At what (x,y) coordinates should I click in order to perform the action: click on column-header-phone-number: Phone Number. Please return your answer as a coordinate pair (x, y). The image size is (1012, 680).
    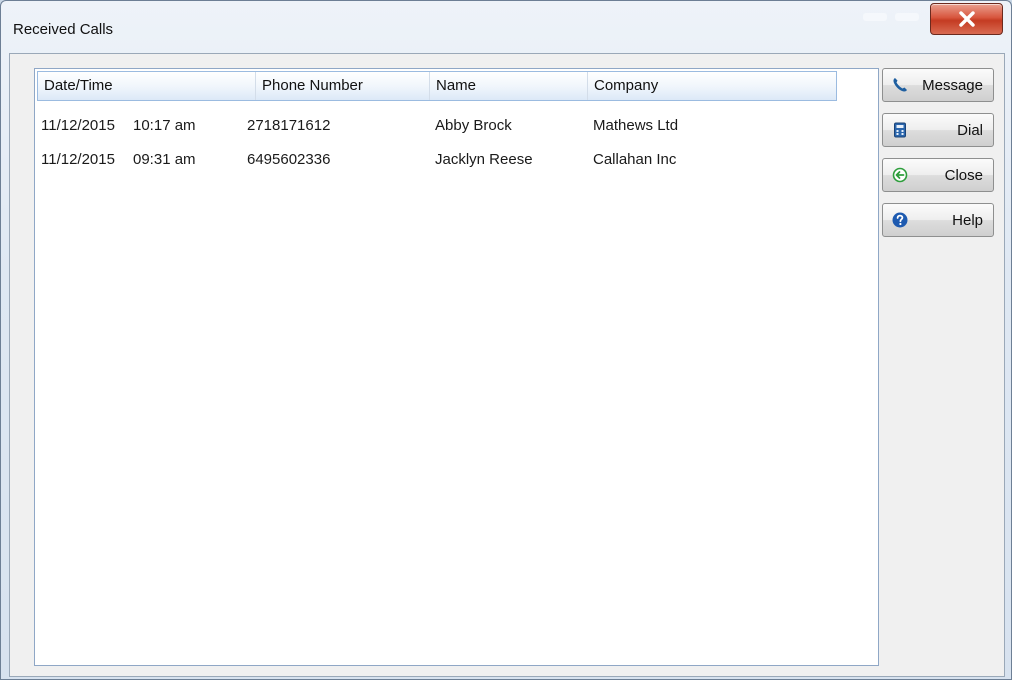
    Looking at the image, I should click on (343, 86).